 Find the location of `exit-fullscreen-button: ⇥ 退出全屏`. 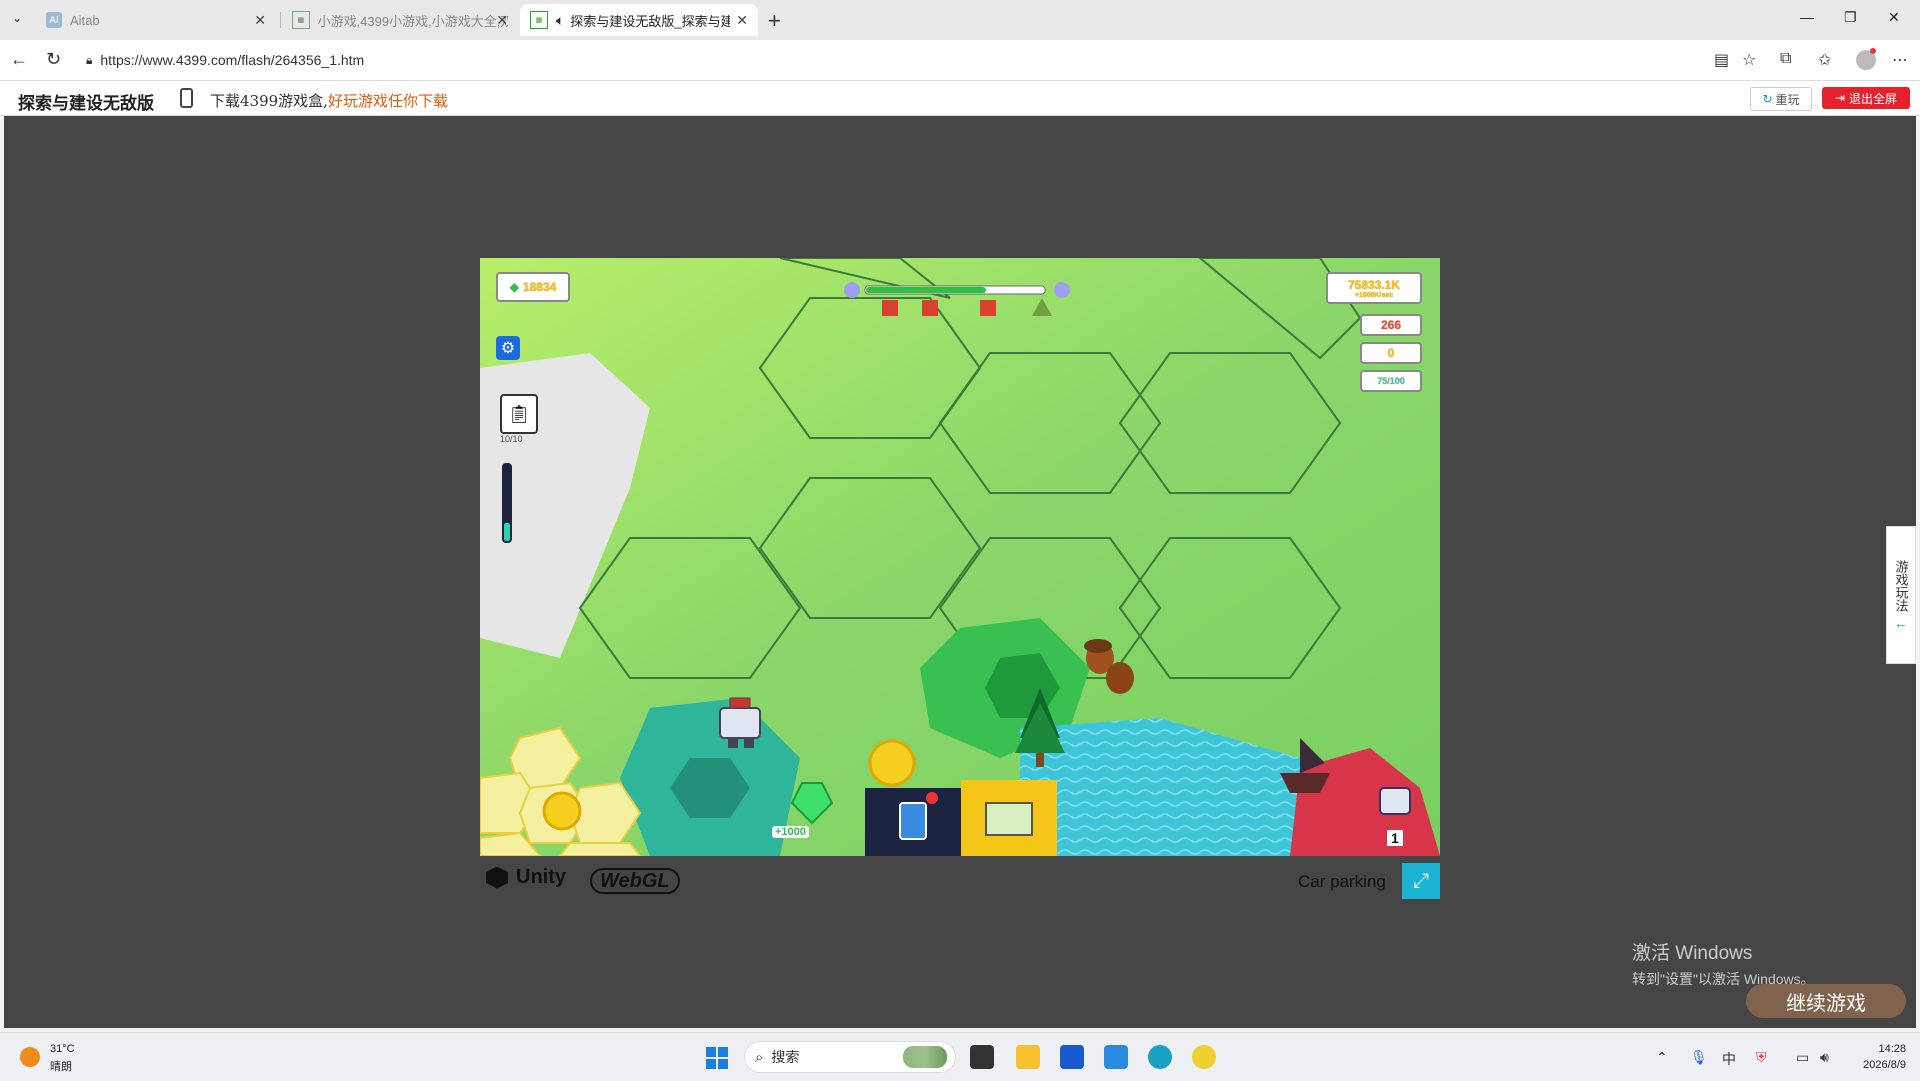

exit-fullscreen-button: ⇥ 退出全屏 is located at coordinates (1866, 98).